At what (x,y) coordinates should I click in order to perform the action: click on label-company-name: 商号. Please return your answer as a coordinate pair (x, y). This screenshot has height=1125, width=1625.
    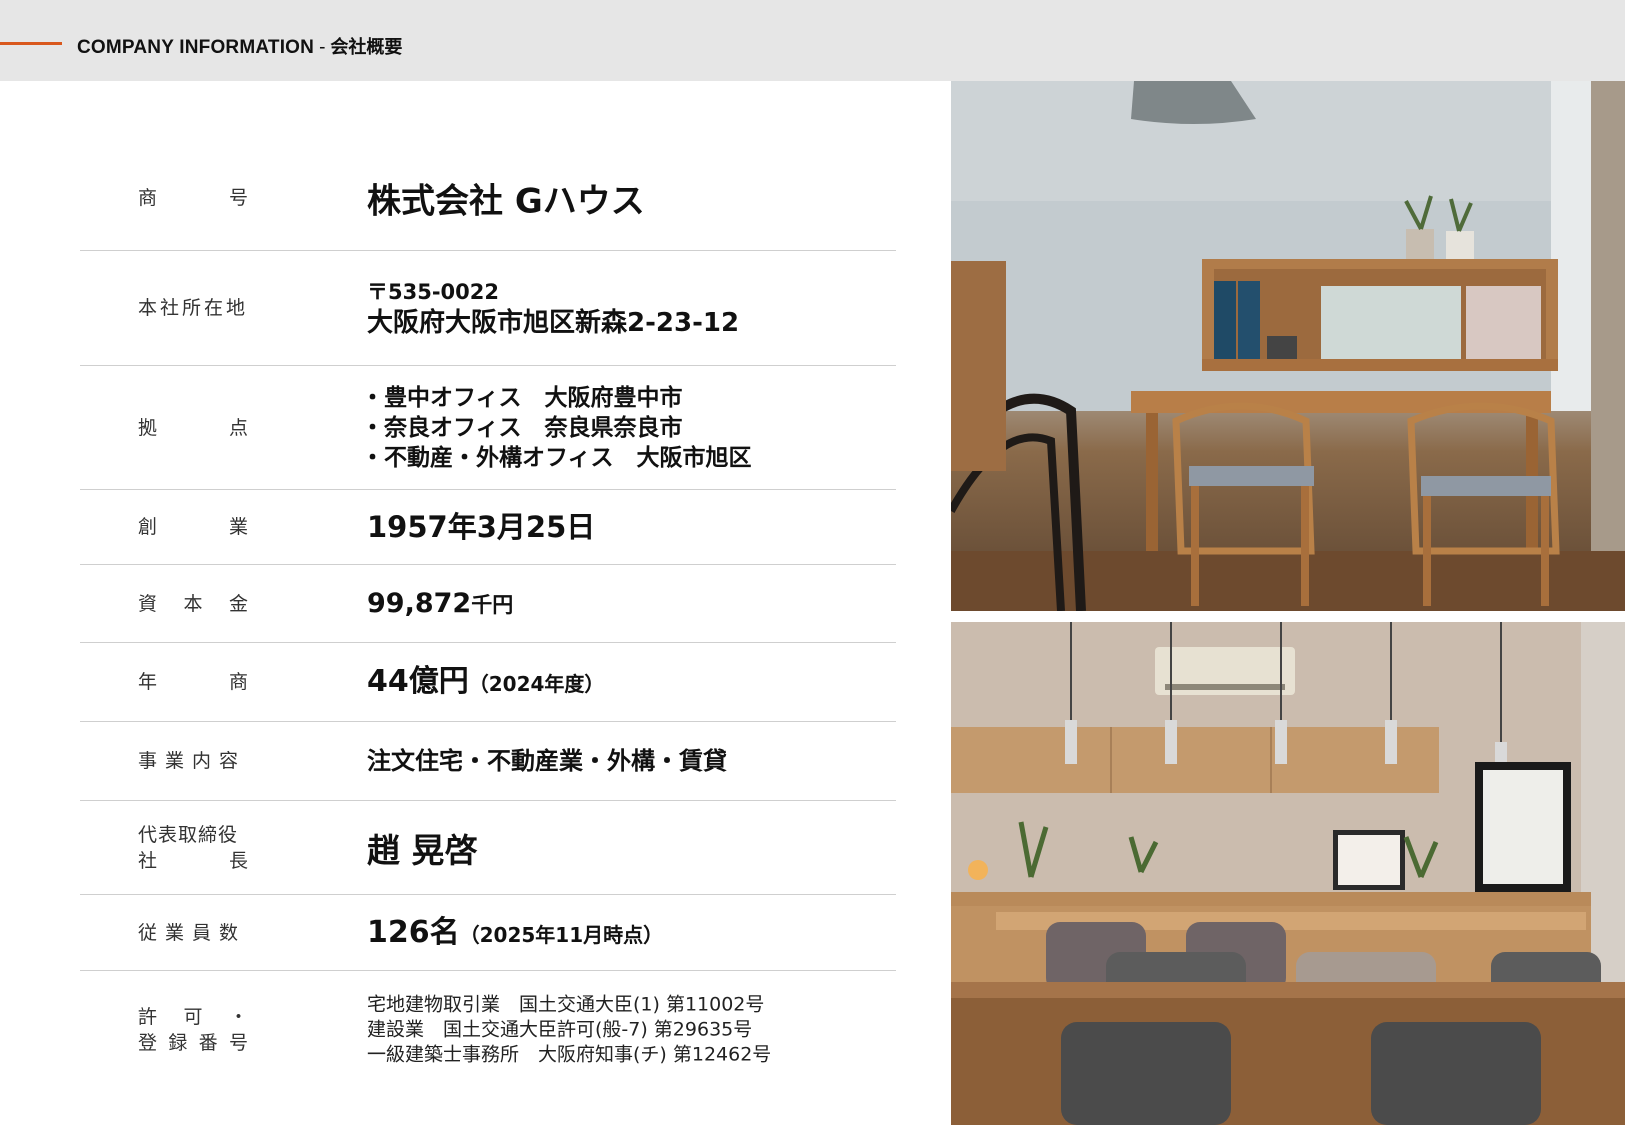
    Looking at the image, I should click on (193, 198).